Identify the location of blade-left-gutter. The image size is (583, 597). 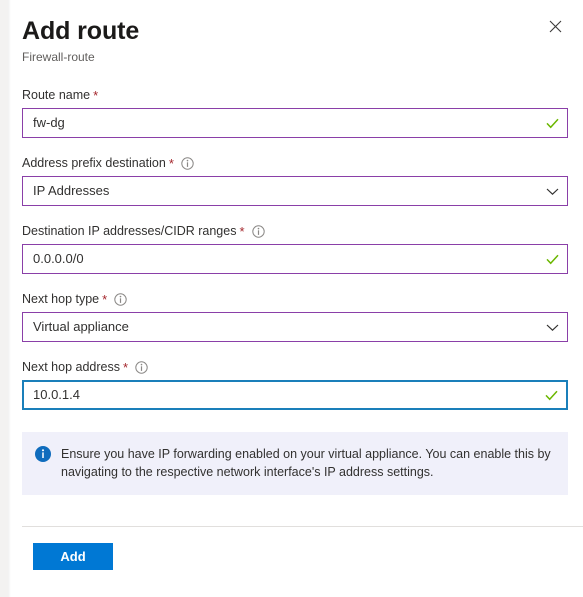
(4, 298).